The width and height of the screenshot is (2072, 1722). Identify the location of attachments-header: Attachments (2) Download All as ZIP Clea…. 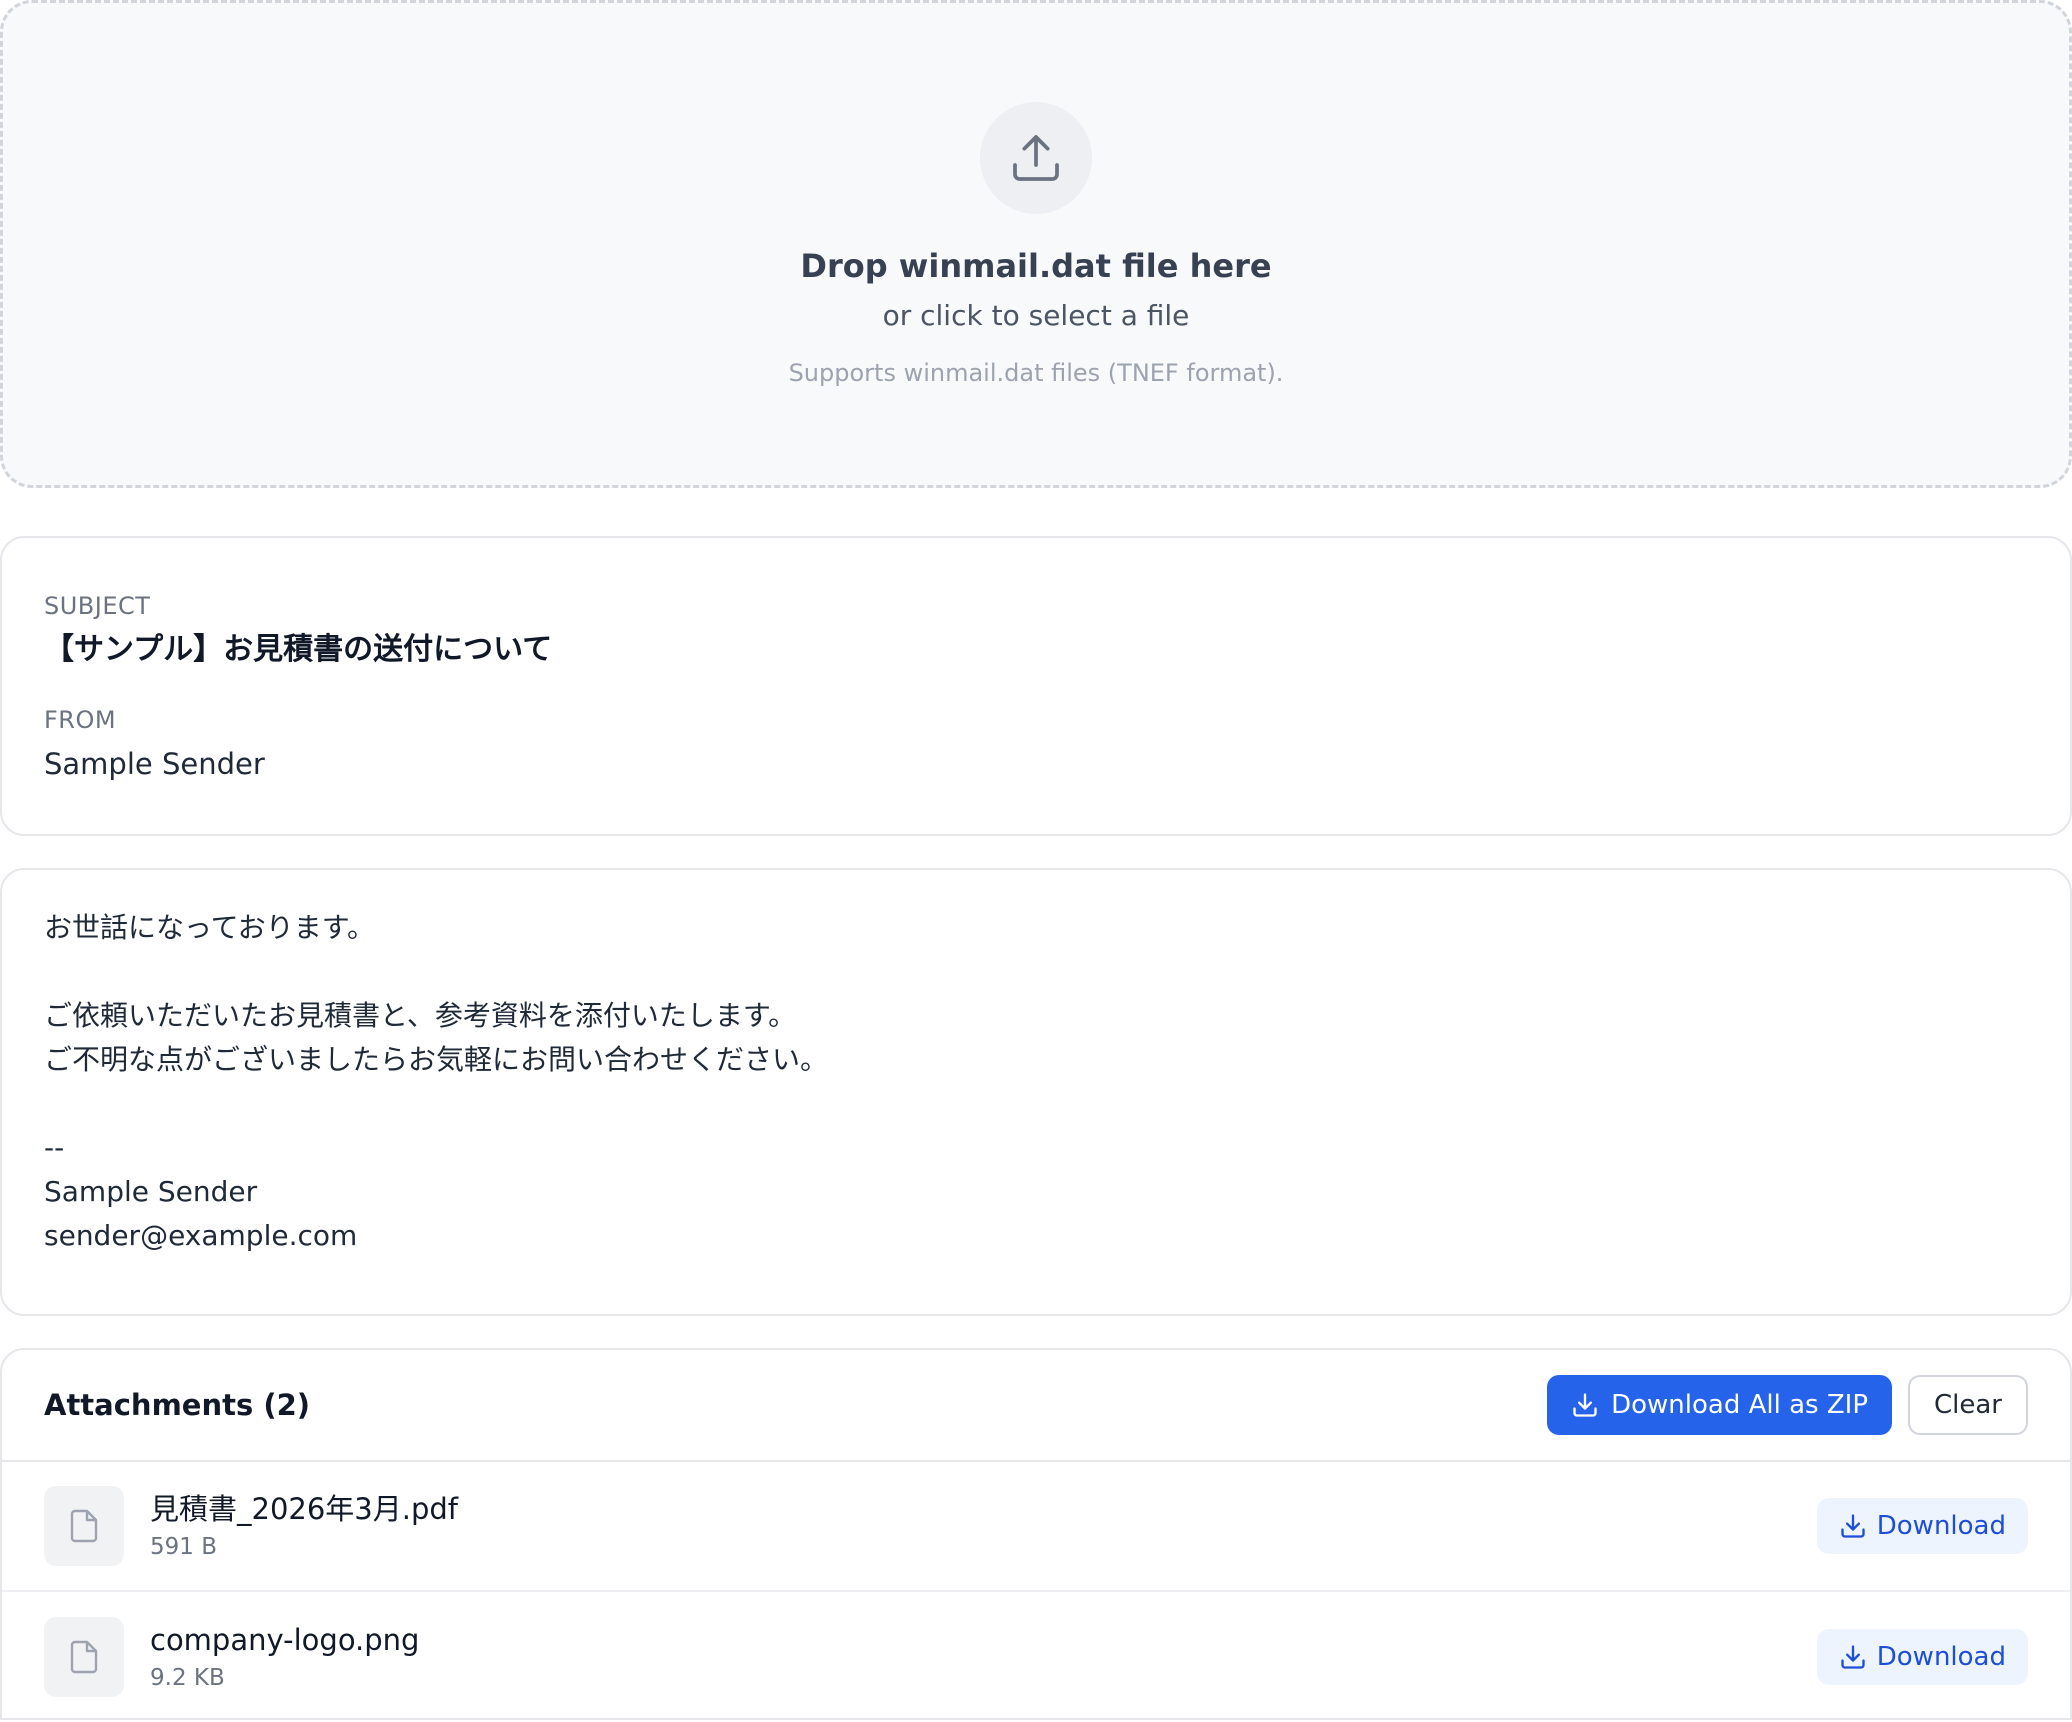
(1036, 1406).